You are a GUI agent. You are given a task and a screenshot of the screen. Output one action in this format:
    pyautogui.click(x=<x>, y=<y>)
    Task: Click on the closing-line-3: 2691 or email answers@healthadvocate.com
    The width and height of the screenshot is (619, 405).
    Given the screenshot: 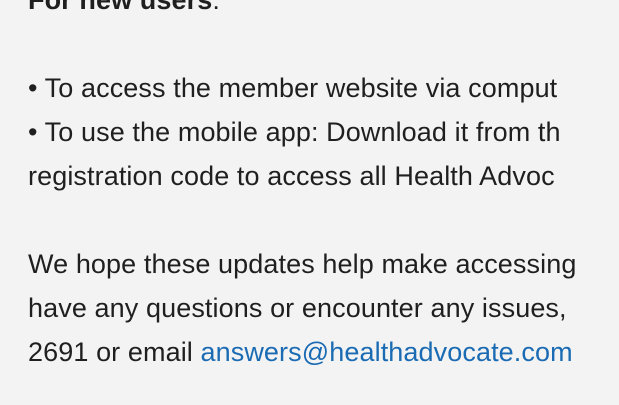 What is the action you would take?
    pyautogui.click(x=323, y=352)
    